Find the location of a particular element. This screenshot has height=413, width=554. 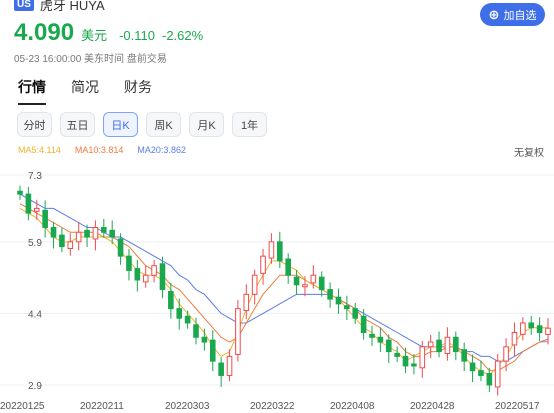

period-monthly-k: 月K is located at coordinates (206, 124).